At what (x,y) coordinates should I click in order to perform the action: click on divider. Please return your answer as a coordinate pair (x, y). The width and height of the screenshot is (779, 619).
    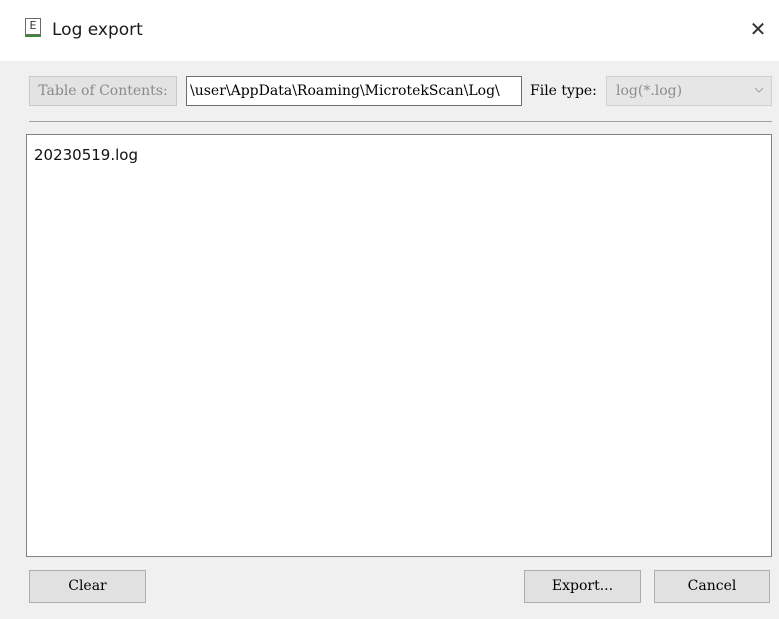
    Looking at the image, I should click on (400, 121).